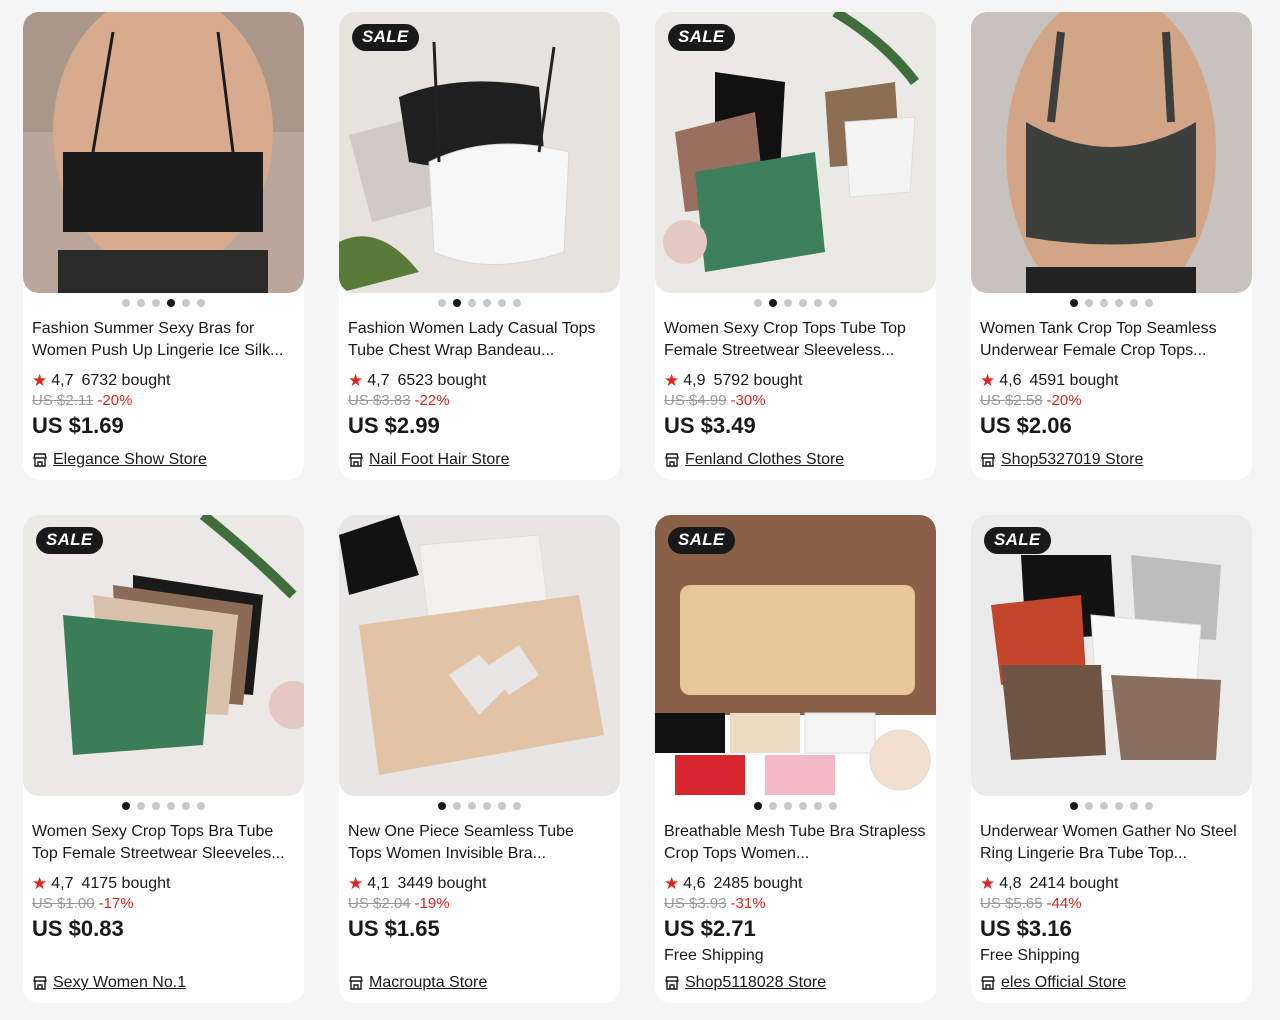  Describe the element at coordinates (40, 380) in the screenshot. I see `star-icon: ★` at that location.